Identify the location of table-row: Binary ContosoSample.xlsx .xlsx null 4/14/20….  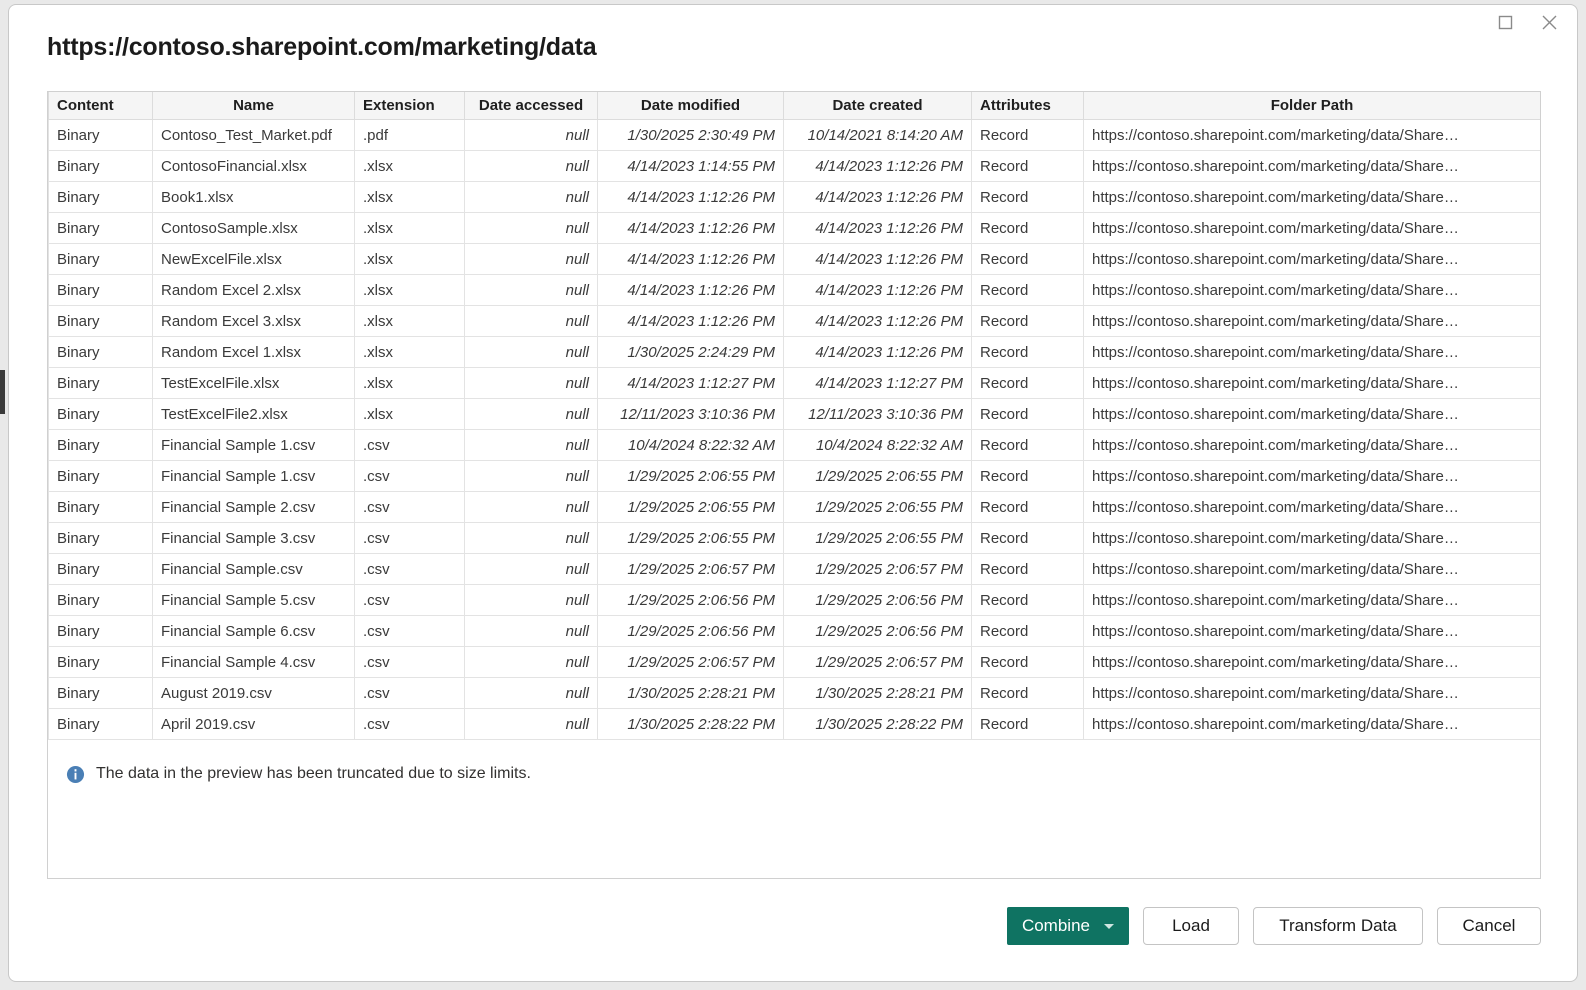
(794, 228).